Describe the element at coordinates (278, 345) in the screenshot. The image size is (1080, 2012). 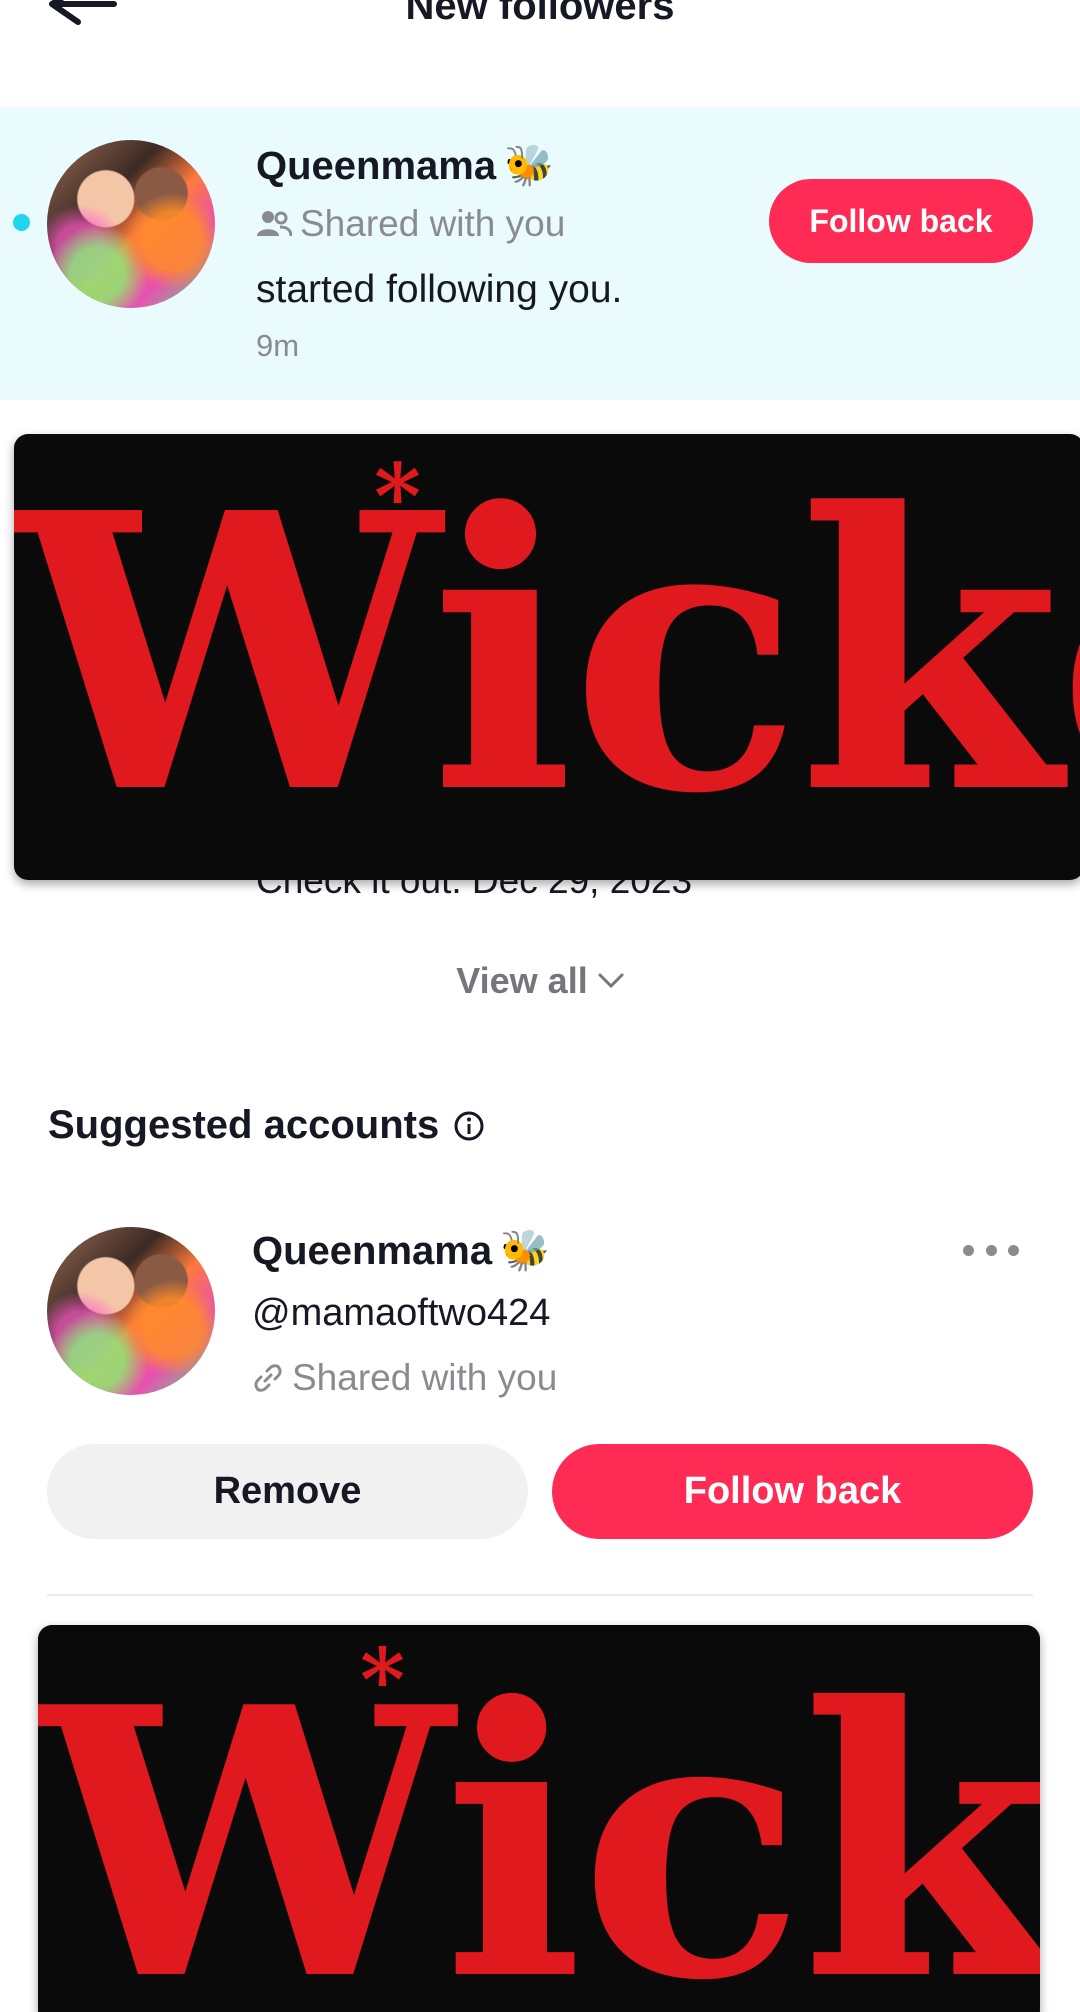
I see `notification-time: 9m` at that location.